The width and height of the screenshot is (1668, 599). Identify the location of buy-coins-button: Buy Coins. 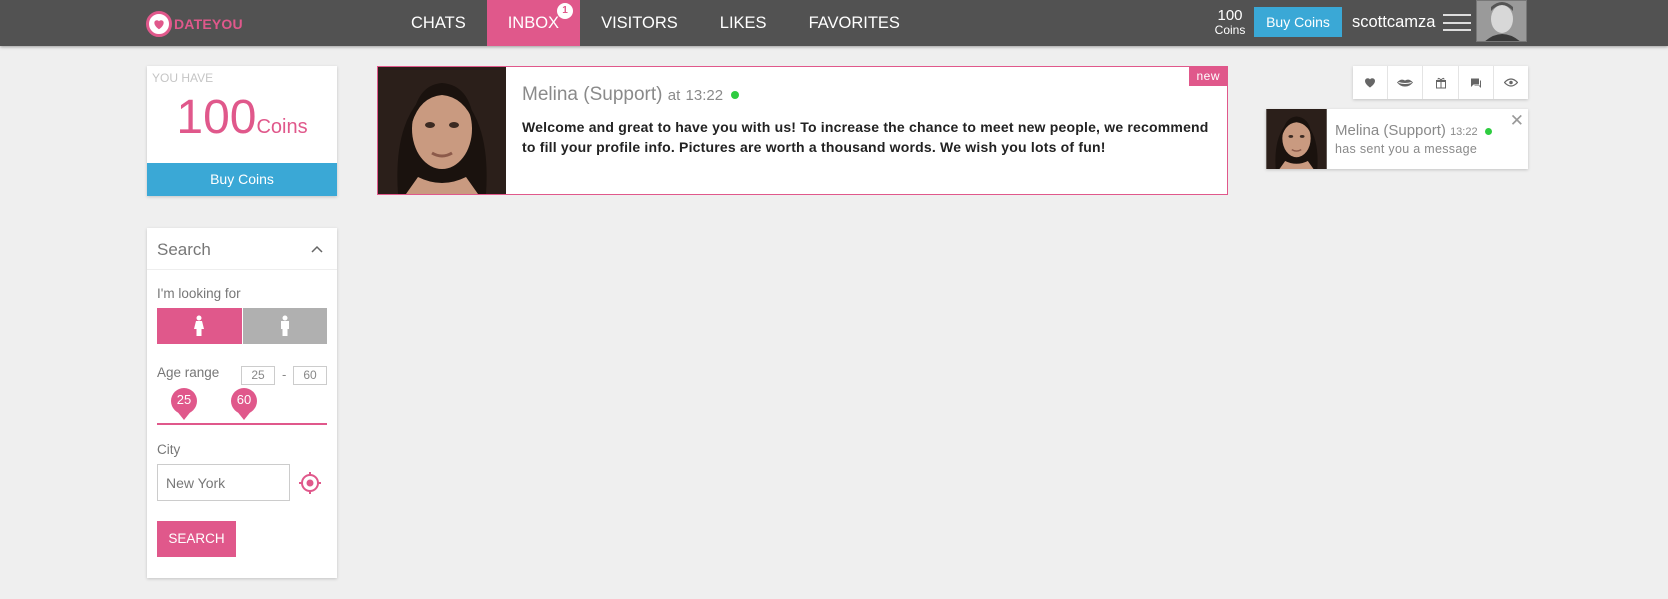
(242, 179).